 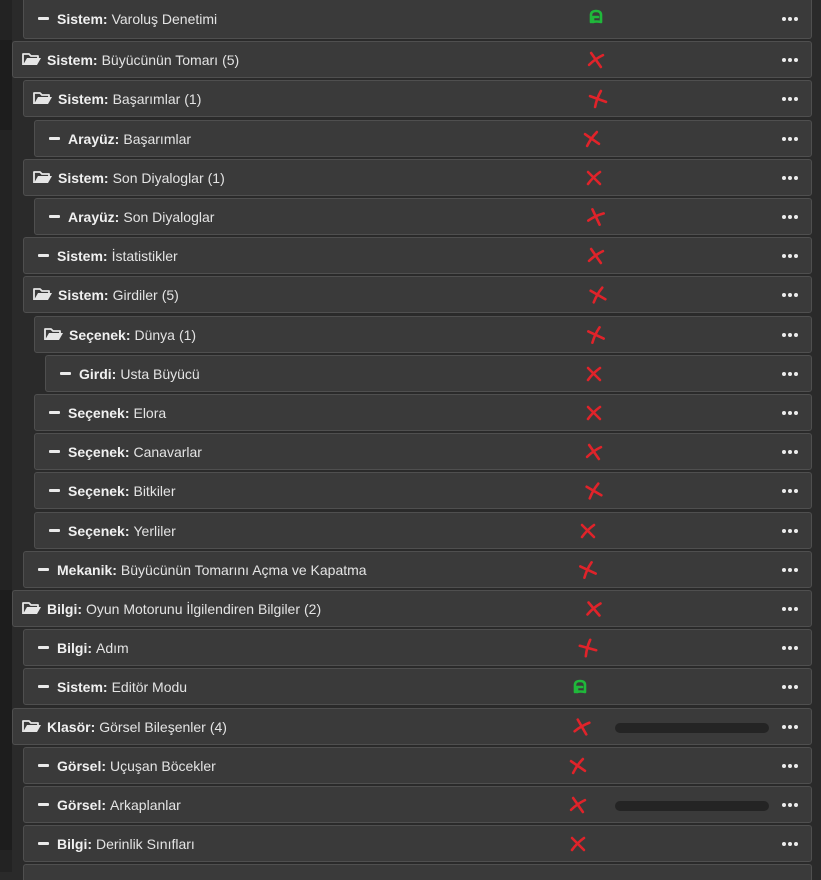 I want to click on tree-item-row: Bilgi: Derinlik Sınıfları, so click(x=417, y=843).